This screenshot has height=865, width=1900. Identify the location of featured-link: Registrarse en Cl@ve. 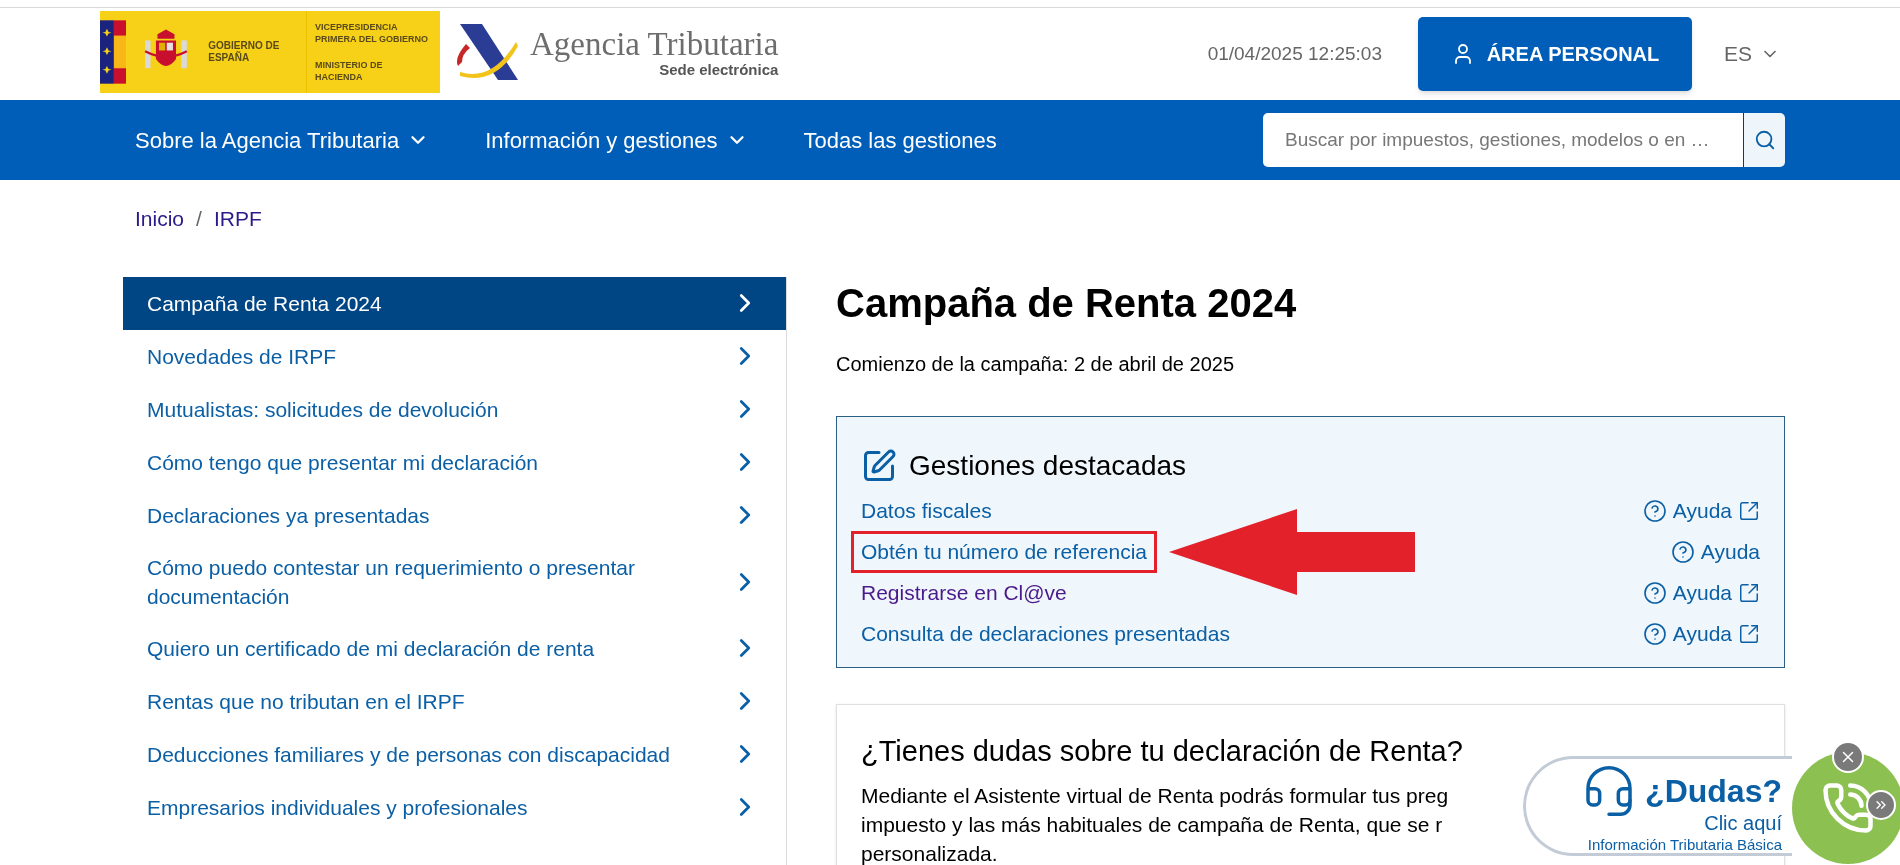
(964, 593).